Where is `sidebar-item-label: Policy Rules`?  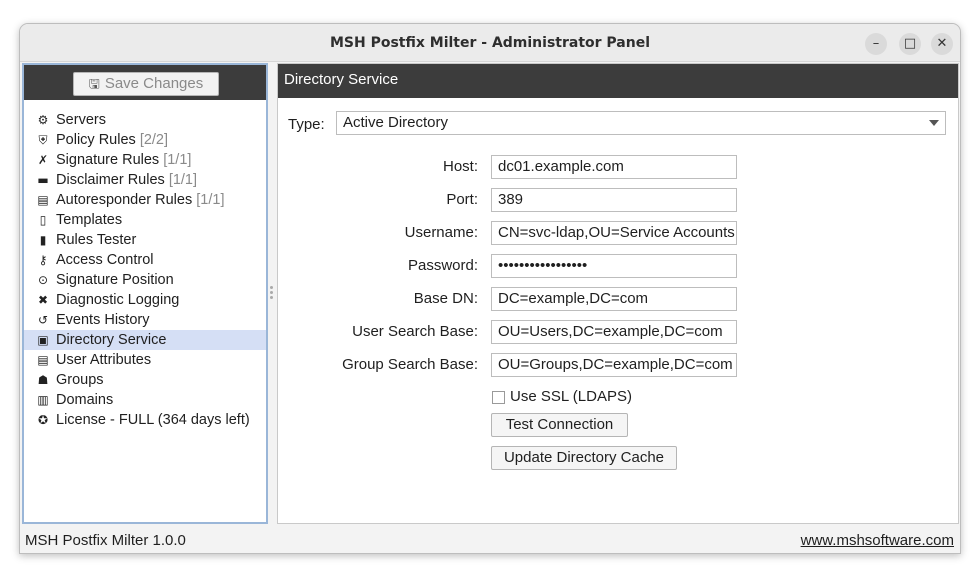
sidebar-item-label: Policy Rules is located at coordinates (96, 140).